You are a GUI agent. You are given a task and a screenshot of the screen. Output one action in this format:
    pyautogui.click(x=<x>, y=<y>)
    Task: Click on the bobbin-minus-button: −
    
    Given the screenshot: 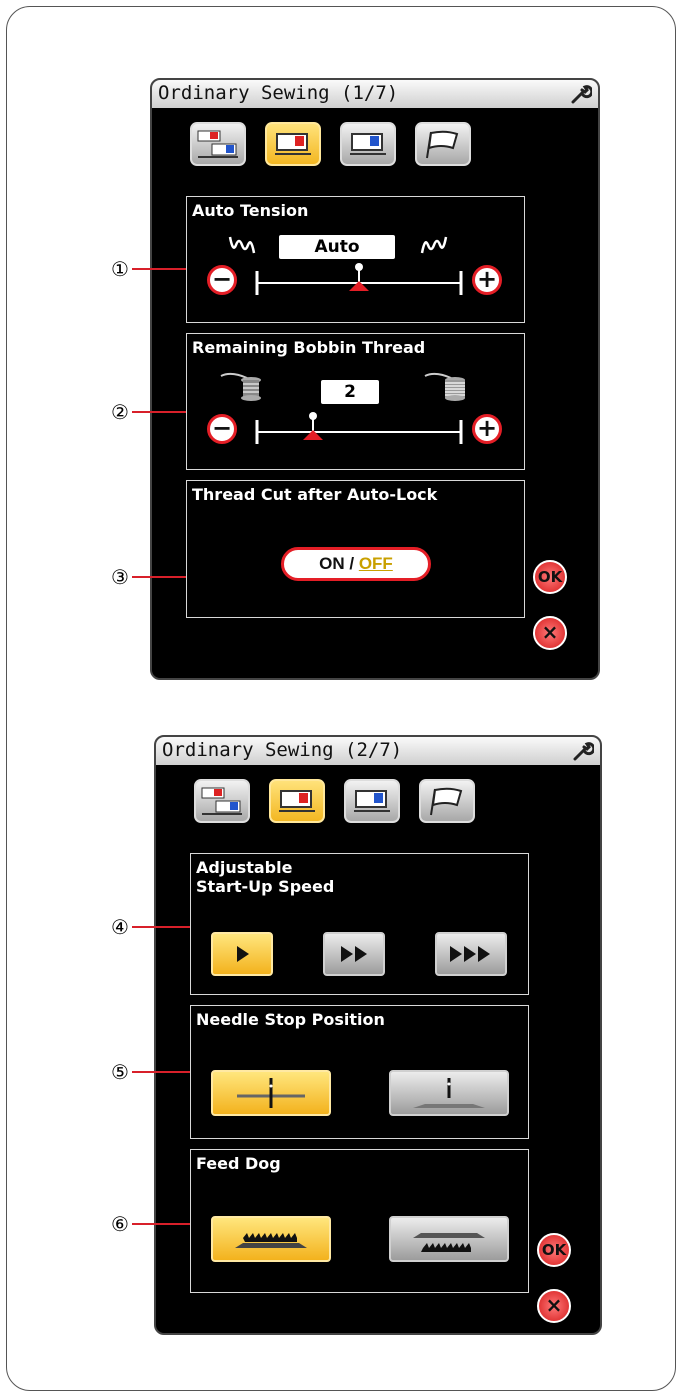 What is the action you would take?
    pyautogui.click(x=222, y=429)
    